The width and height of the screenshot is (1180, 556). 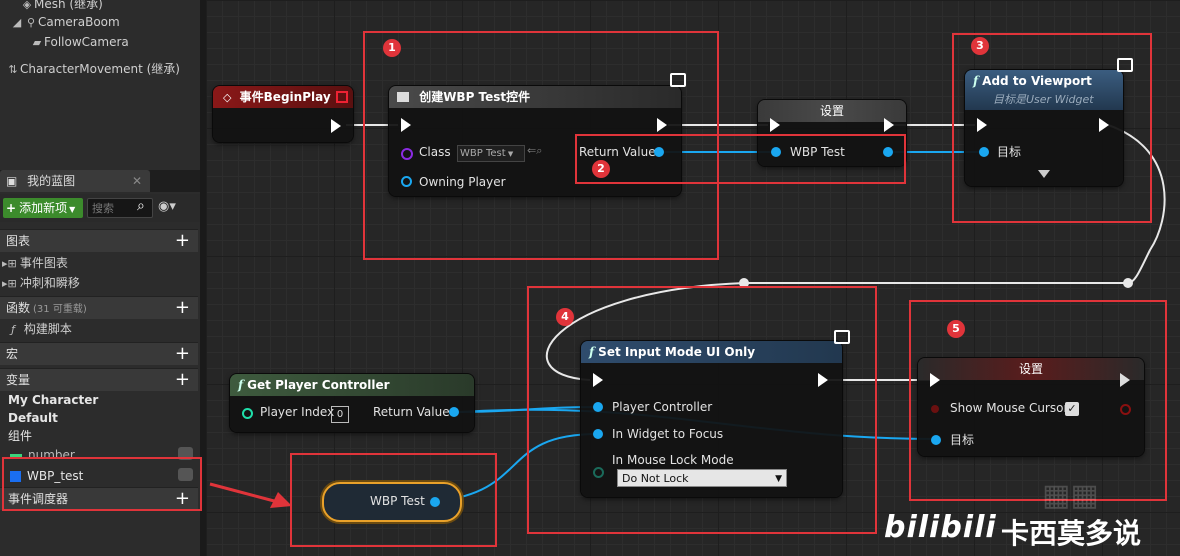 What do you see at coordinates (1071, 533) in the screenshot?
I see `watermark-text: 卡西莫多说` at bounding box center [1071, 533].